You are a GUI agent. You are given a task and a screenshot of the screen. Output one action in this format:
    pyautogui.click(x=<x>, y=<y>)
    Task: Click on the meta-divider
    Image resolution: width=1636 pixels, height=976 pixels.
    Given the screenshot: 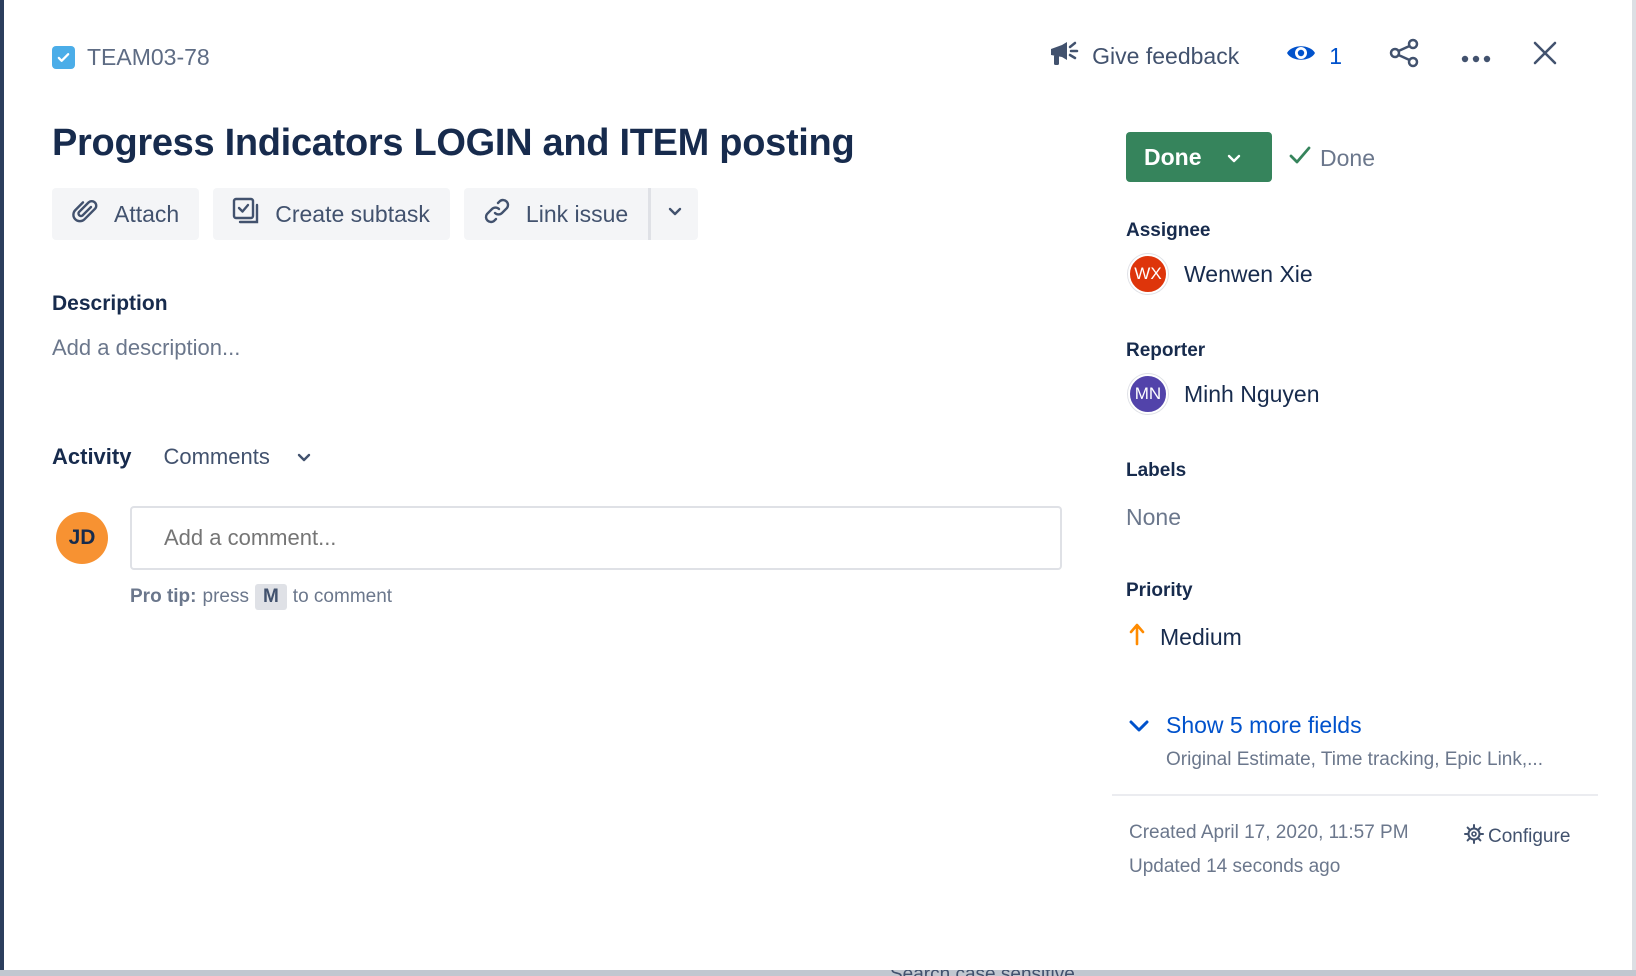 What is the action you would take?
    pyautogui.click(x=1355, y=795)
    